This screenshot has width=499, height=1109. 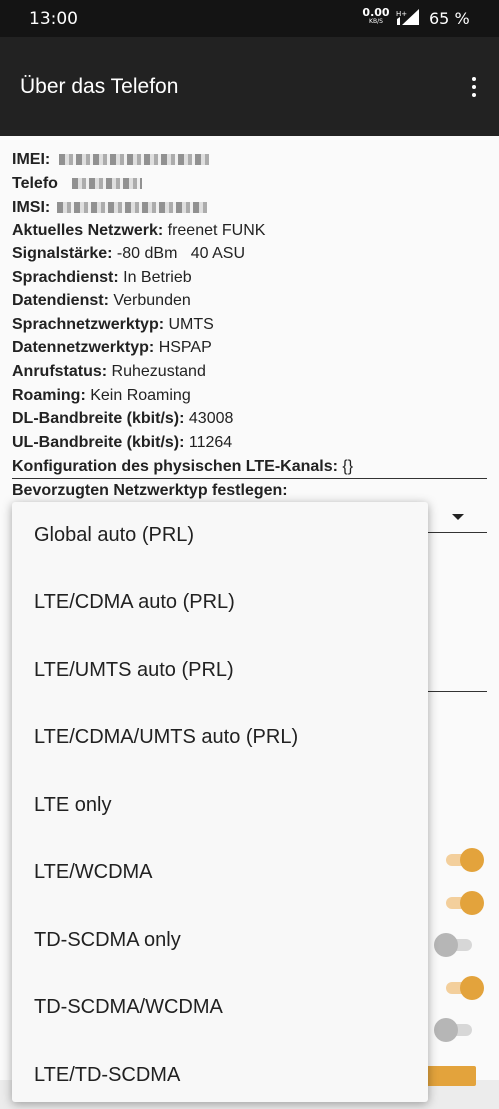 What do you see at coordinates (220, 670) in the screenshot?
I see `dropdown-option: LTE/UMTS auto (PRL)` at bounding box center [220, 670].